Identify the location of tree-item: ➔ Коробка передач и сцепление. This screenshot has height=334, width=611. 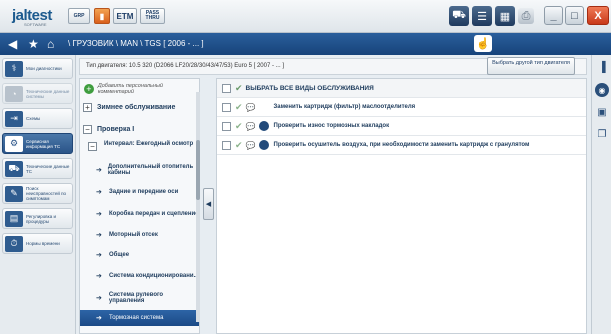
(139, 214).